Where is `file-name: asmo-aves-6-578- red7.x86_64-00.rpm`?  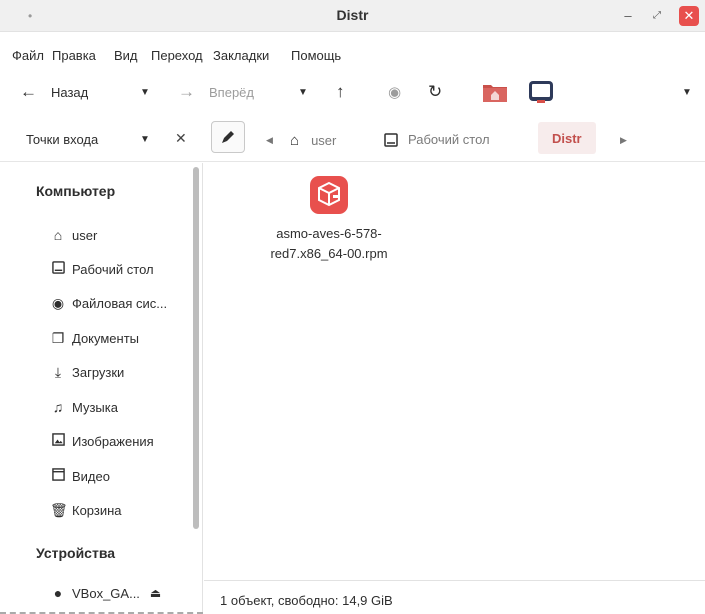 file-name: asmo-aves-6-578- red7.x86_64-00.rpm is located at coordinates (329, 244).